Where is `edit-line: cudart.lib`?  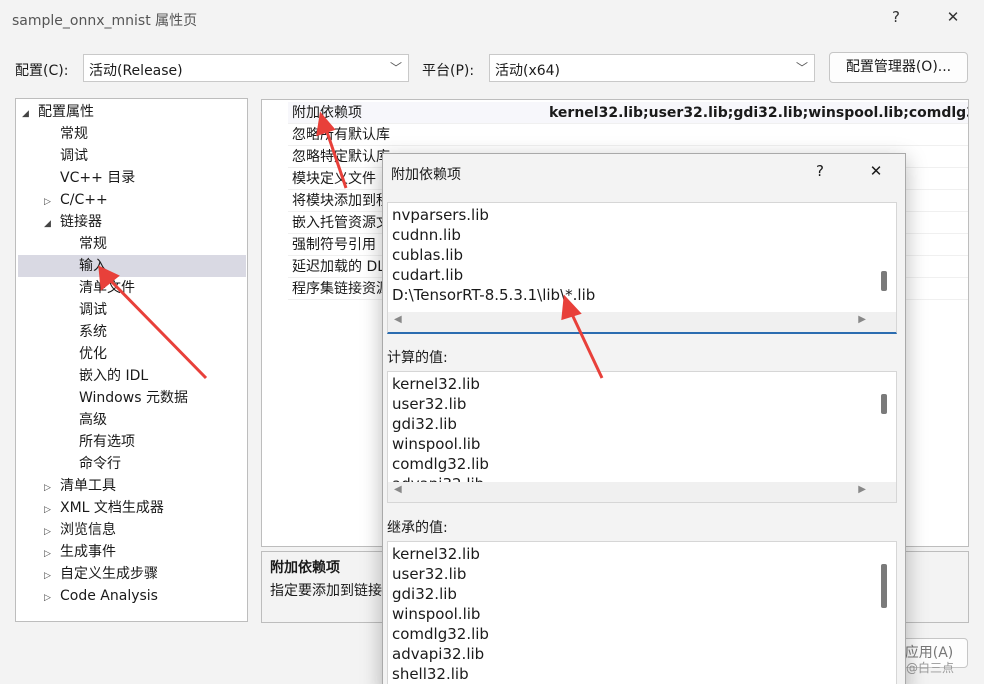 edit-line: cudart.lib is located at coordinates (428, 275).